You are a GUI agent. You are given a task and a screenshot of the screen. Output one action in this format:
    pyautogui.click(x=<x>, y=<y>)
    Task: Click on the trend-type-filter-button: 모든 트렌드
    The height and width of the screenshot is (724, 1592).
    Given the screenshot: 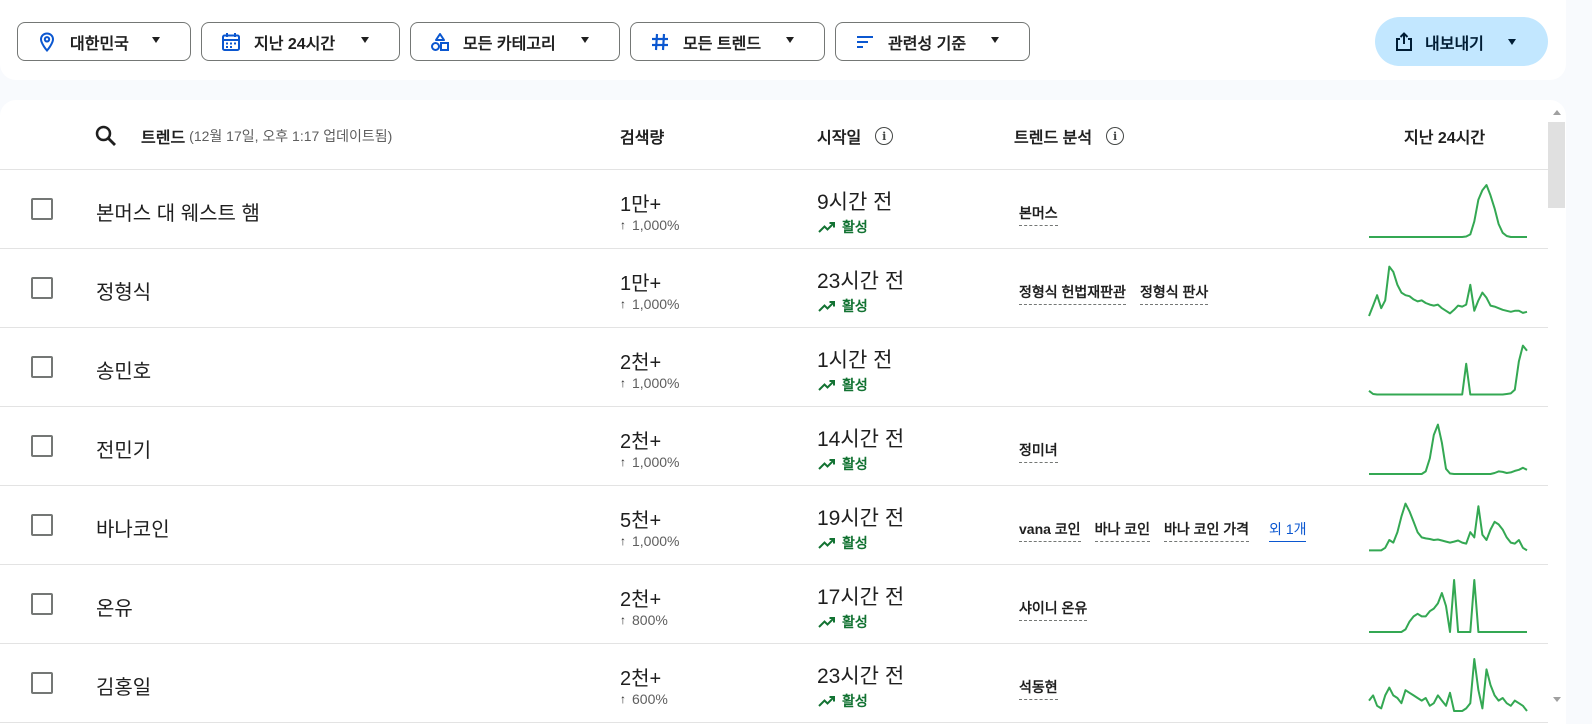 What is the action you would take?
    pyautogui.click(x=727, y=41)
    